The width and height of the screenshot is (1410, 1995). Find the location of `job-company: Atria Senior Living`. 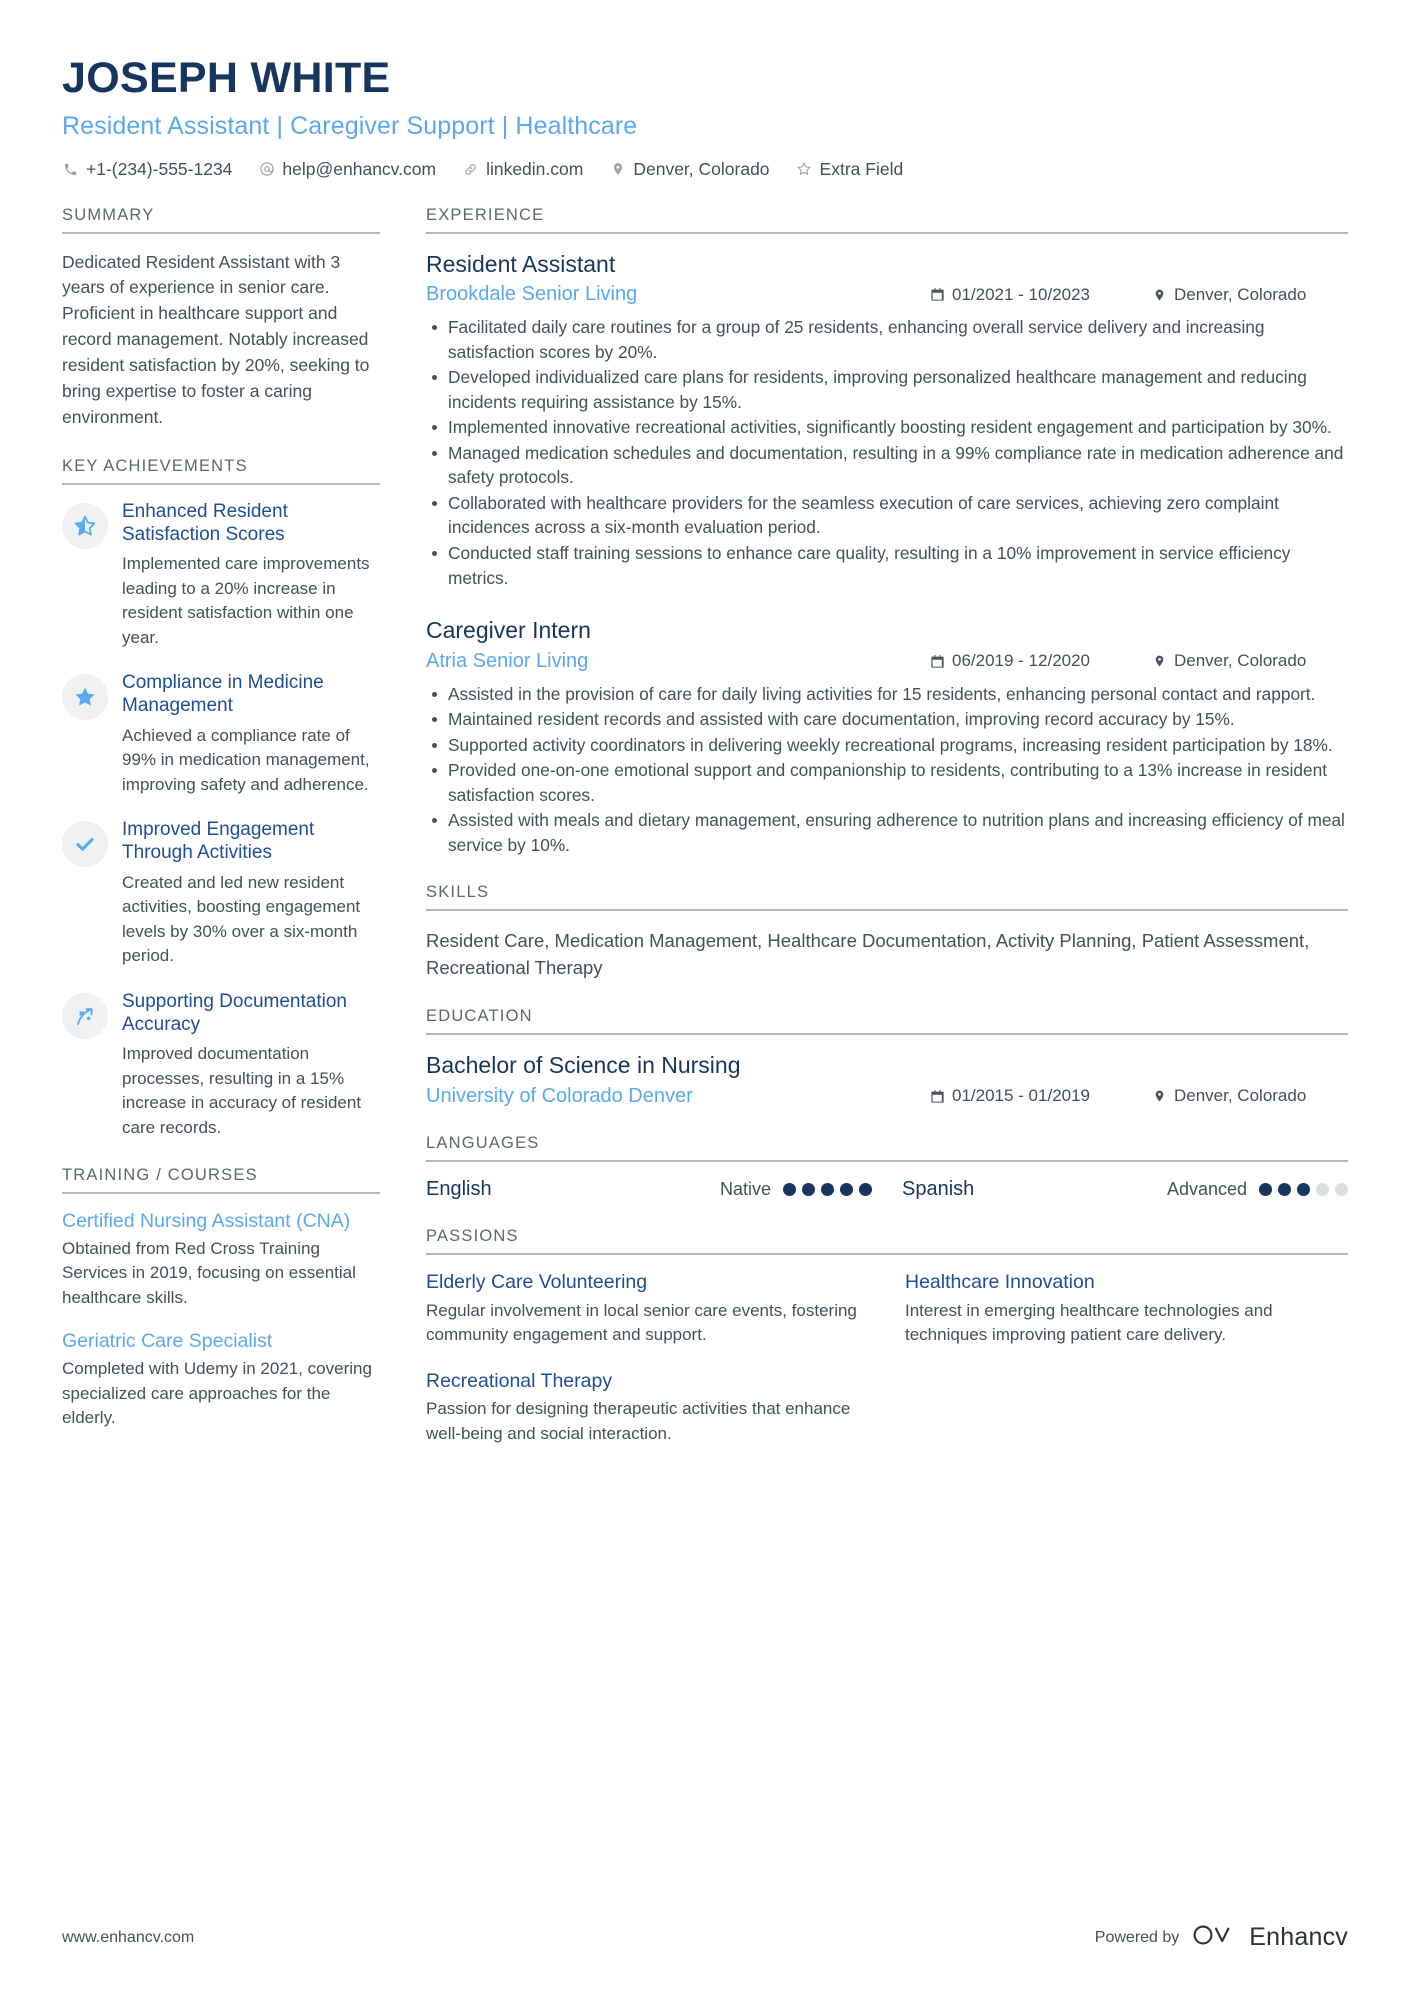

job-company: Atria Senior Living is located at coordinates (507, 660).